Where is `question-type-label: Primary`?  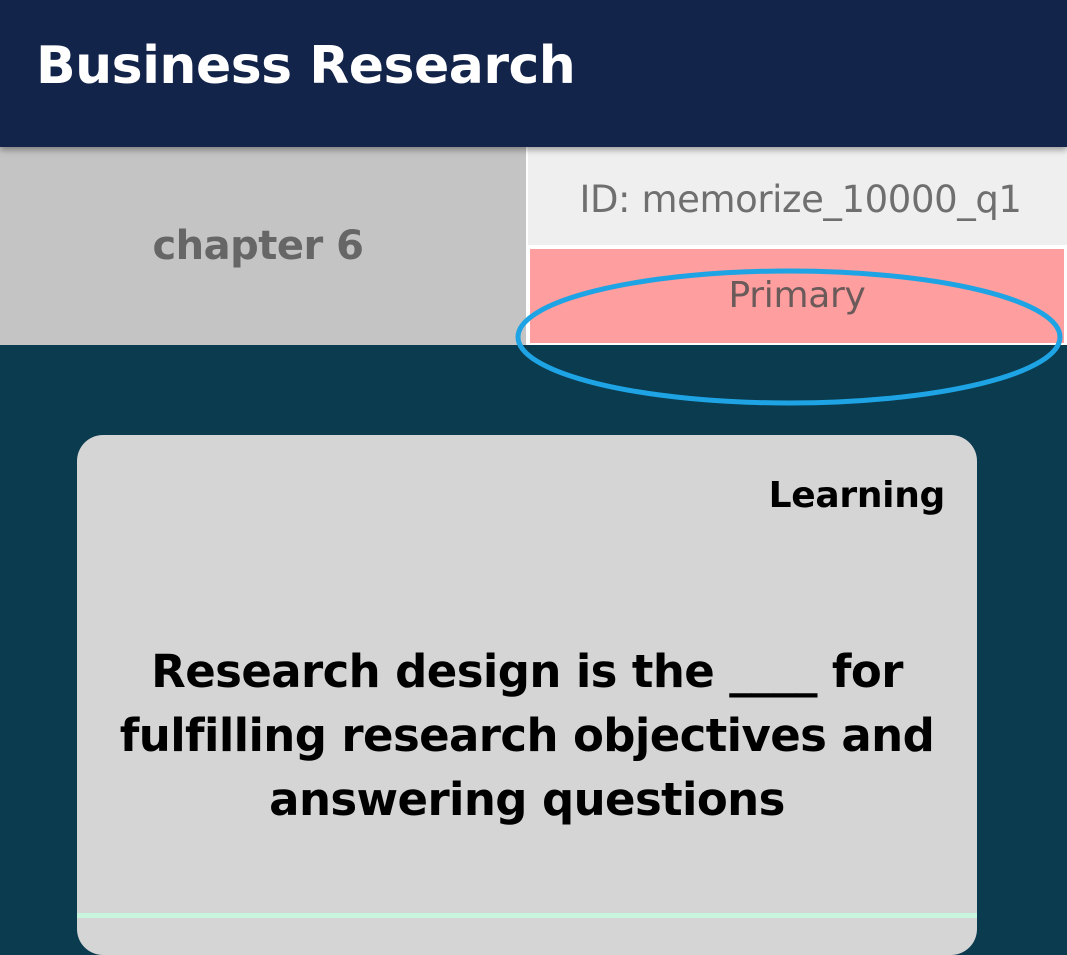 question-type-label: Primary is located at coordinates (797, 295).